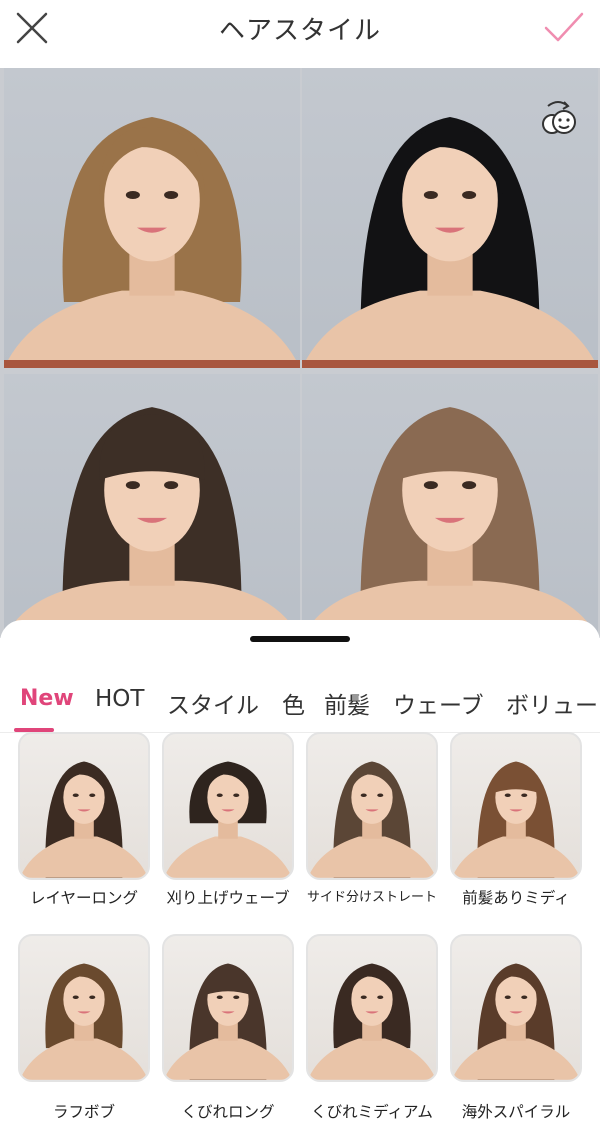  I want to click on checkmark-icon, so click(564, 27).